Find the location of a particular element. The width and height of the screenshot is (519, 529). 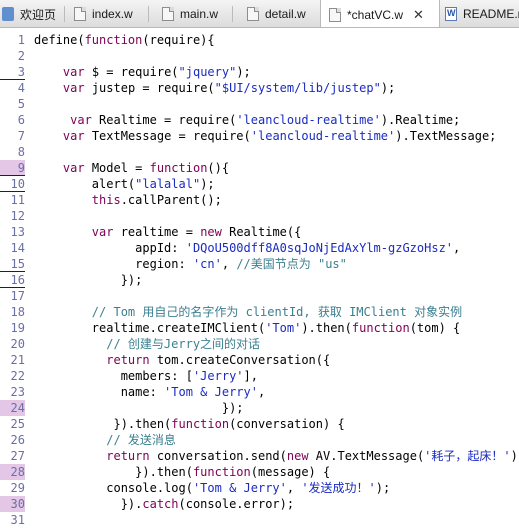

code-token: .callParent(); is located at coordinates (171, 200).